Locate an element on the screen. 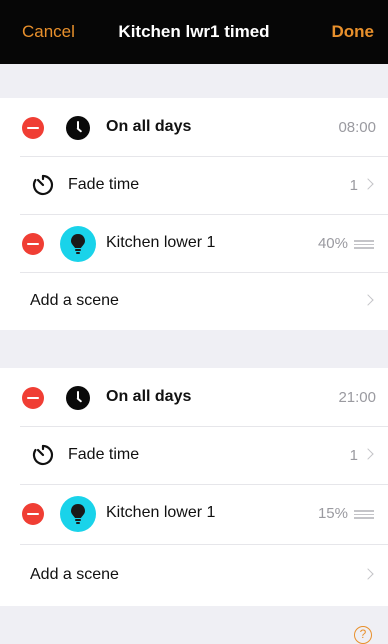 The height and width of the screenshot is (644, 388). schedule-row: On all days 21:00 is located at coordinates (194, 398).